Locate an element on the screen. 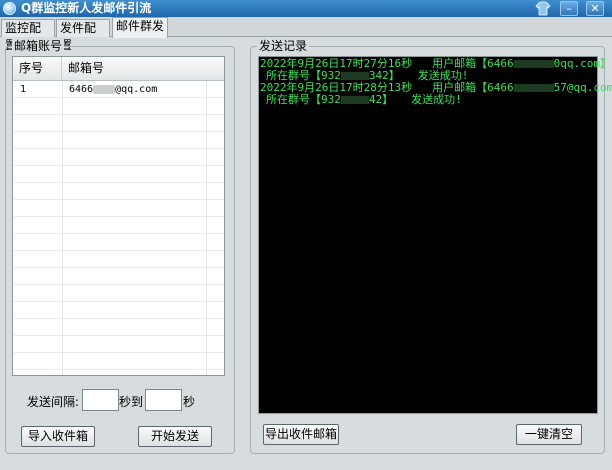  export-inbox-button: 导出收件邮箱 is located at coordinates (301, 434).